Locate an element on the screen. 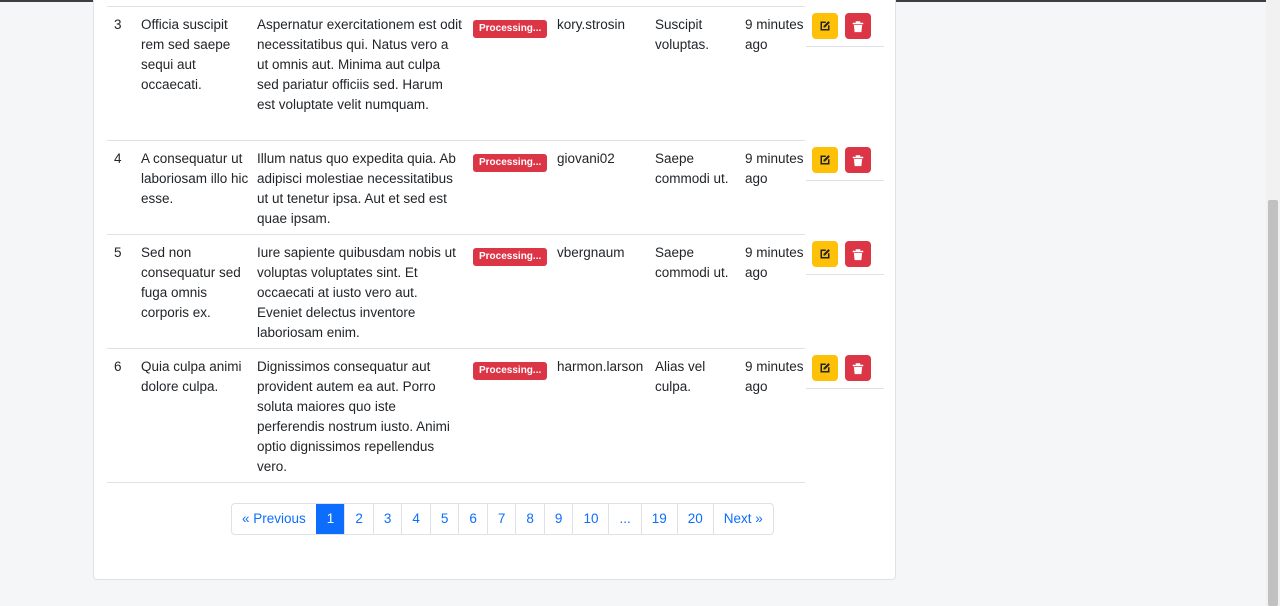 This screenshot has width=1280, height=606. page-link-9: 9 is located at coordinates (558, 519).